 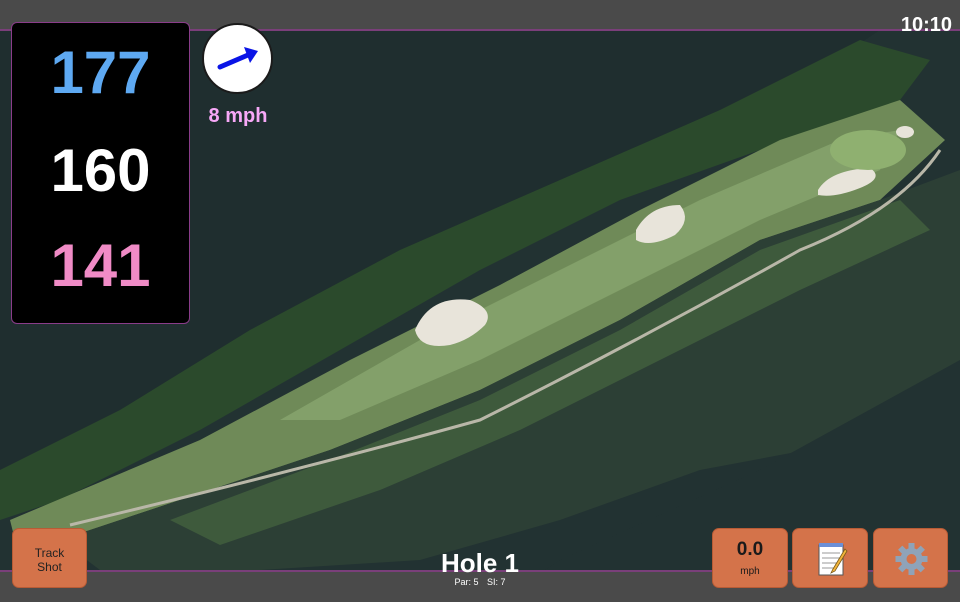 What do you see at coordinates (480, 563) in the screenshot?
I see `hole-title: Hole 1` at bounding box center [480, 563].